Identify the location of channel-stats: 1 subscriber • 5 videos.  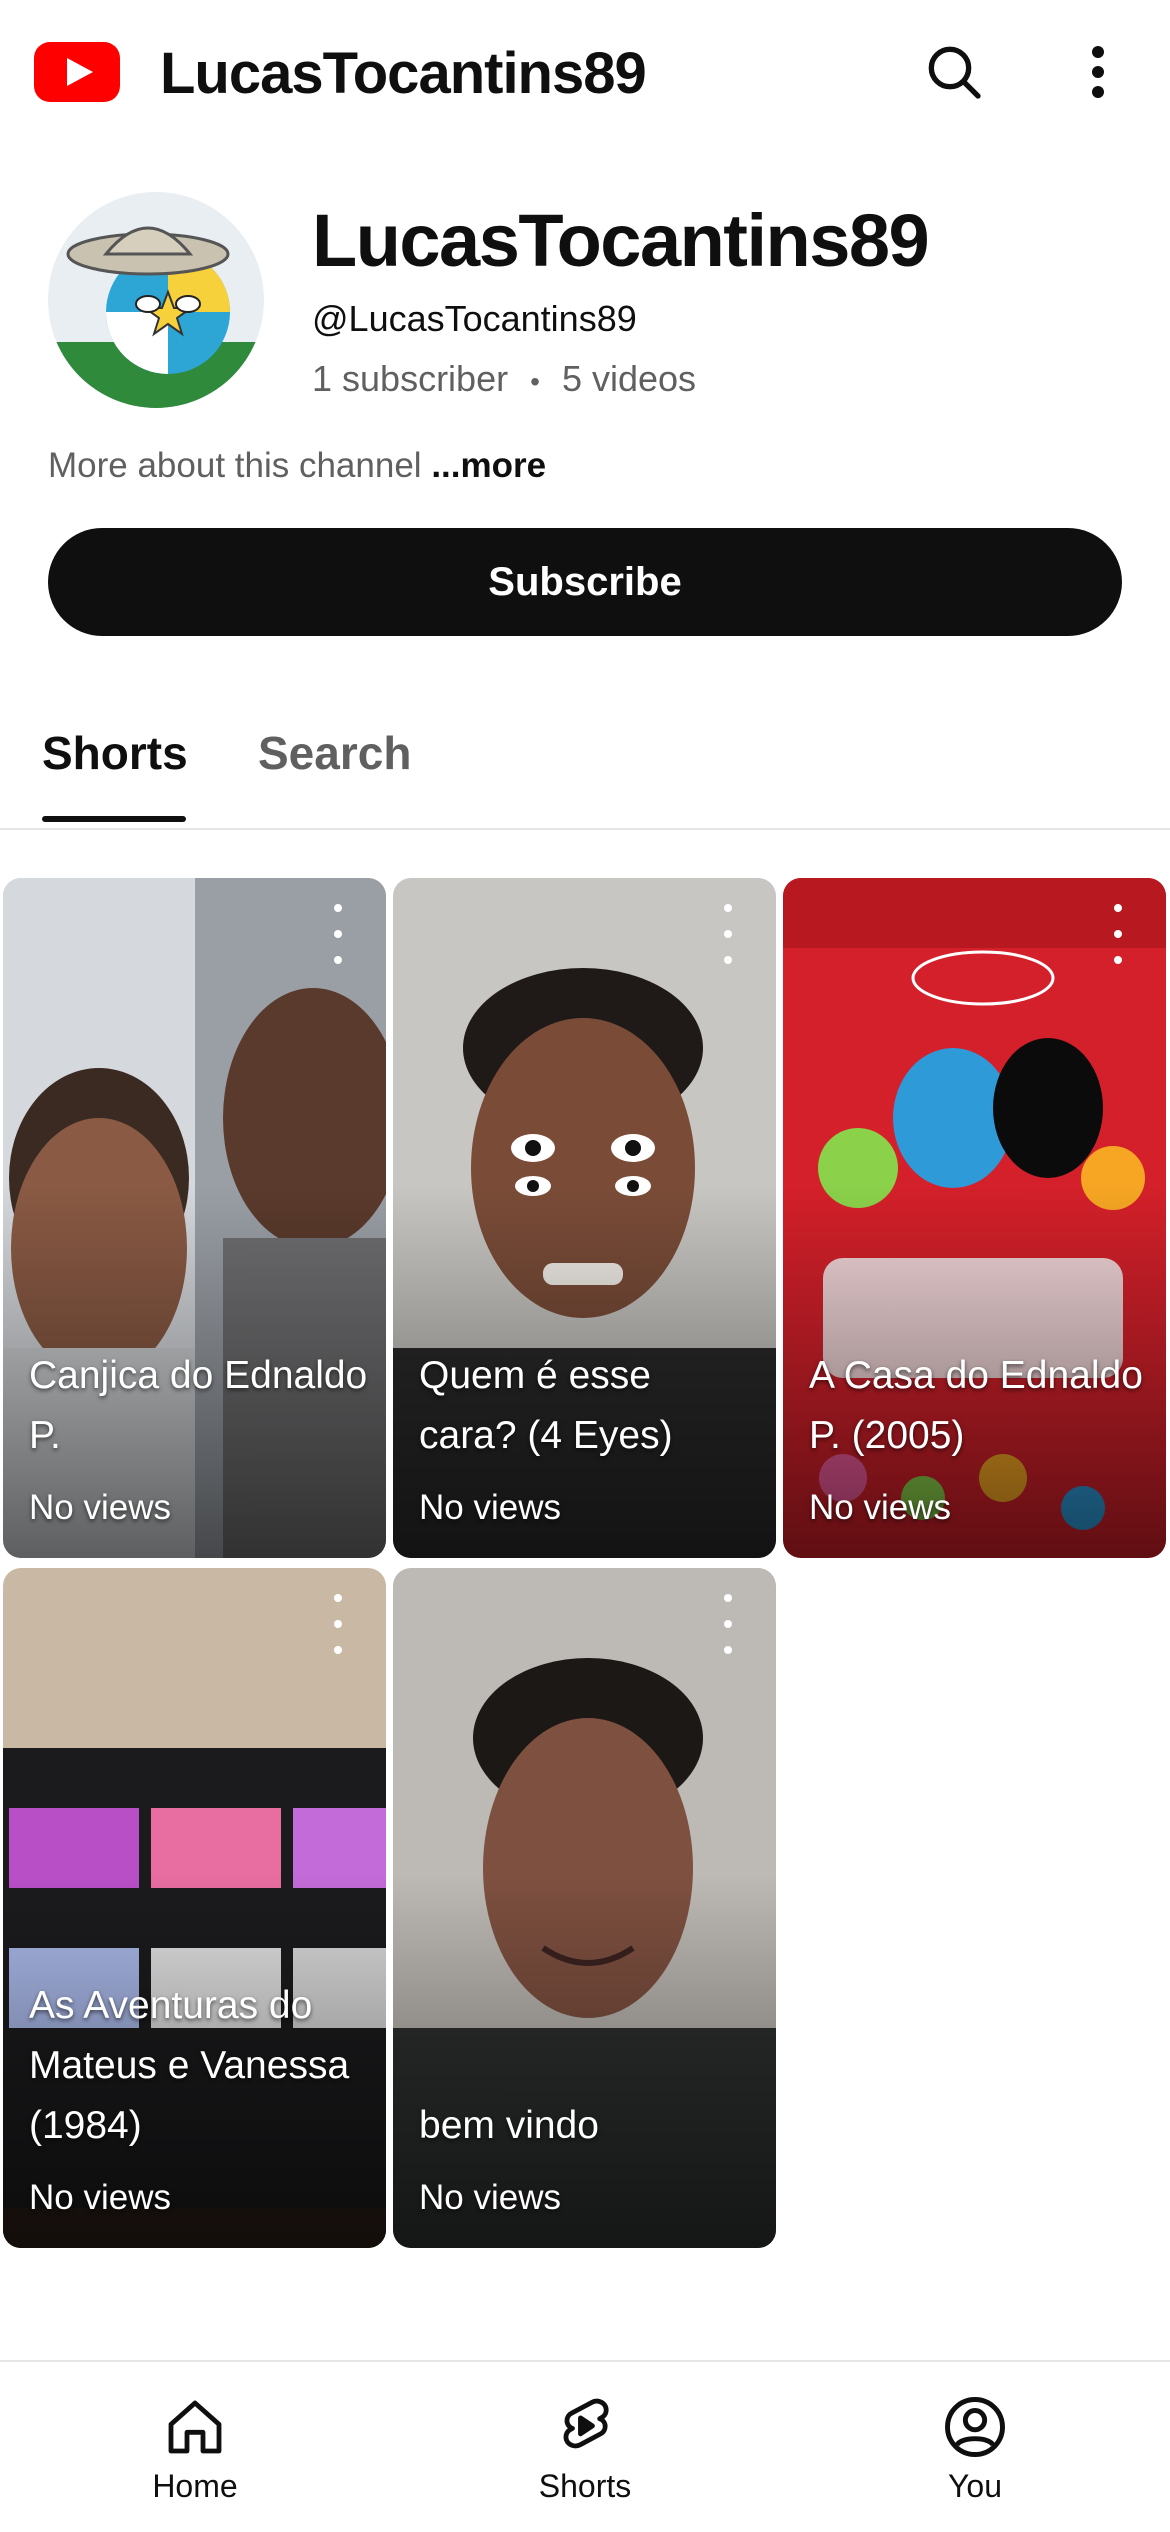
(504, 379).